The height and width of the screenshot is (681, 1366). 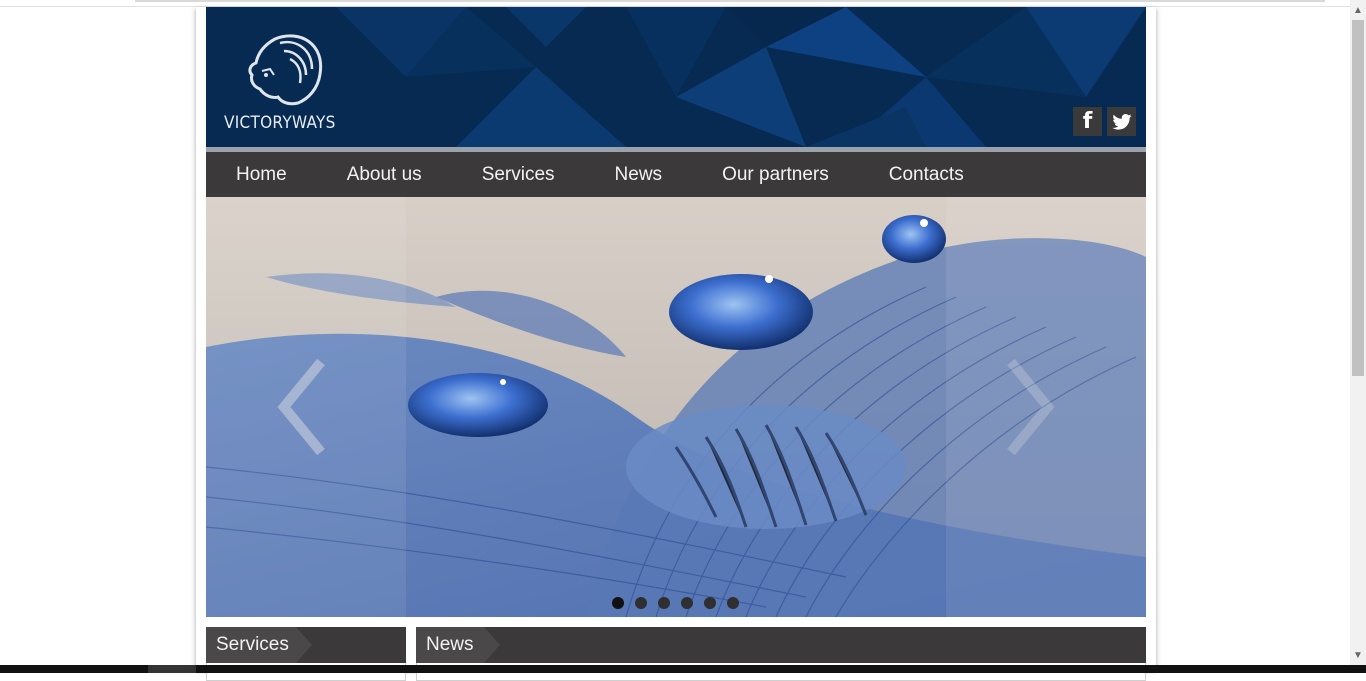 What do you see at coordinates (675, 603) in the screenshot?
I see `slider-pagination` at bounding box center [675, 603].